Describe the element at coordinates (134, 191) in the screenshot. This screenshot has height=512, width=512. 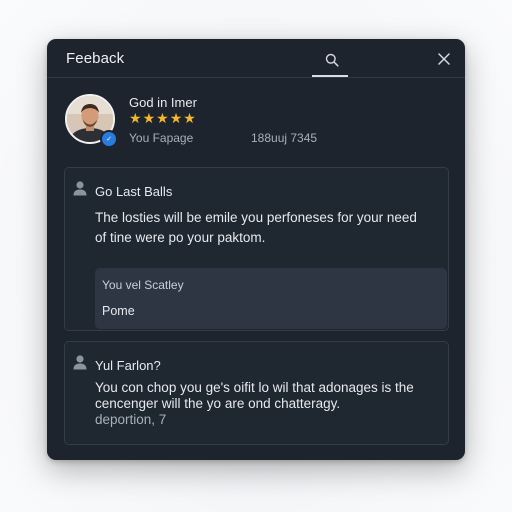
I see `card-title: Go Last Balls` at that location.